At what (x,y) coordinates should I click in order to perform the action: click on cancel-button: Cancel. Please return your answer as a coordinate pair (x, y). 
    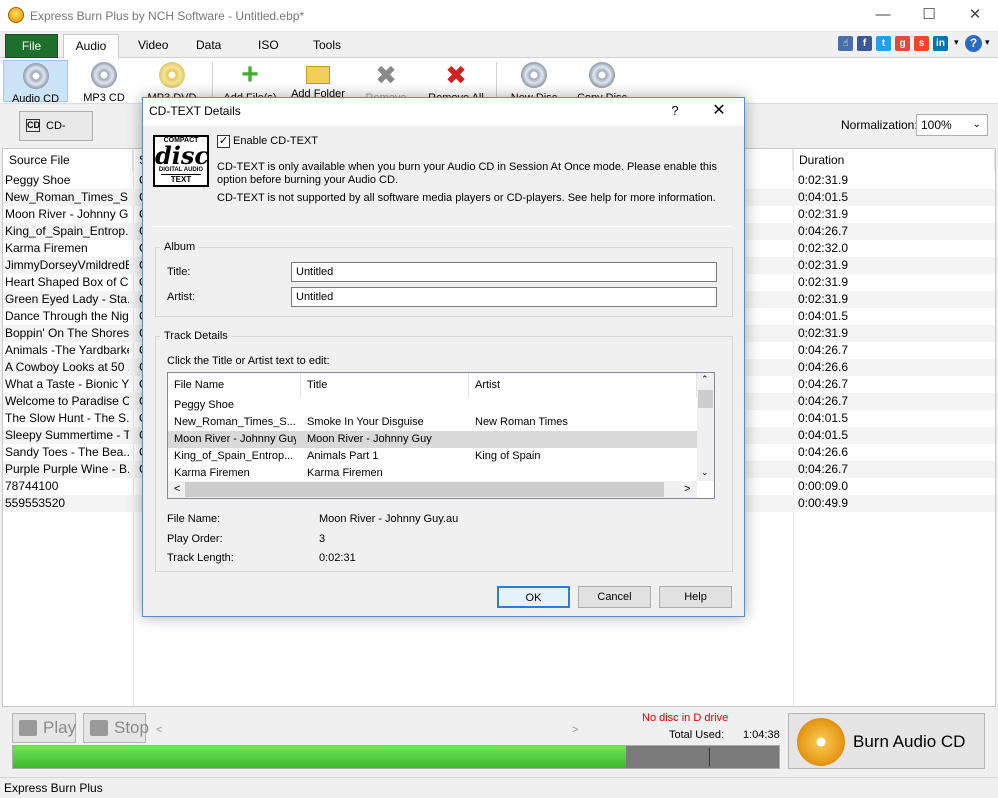
    Looking at the image, I should click on (614, 597).